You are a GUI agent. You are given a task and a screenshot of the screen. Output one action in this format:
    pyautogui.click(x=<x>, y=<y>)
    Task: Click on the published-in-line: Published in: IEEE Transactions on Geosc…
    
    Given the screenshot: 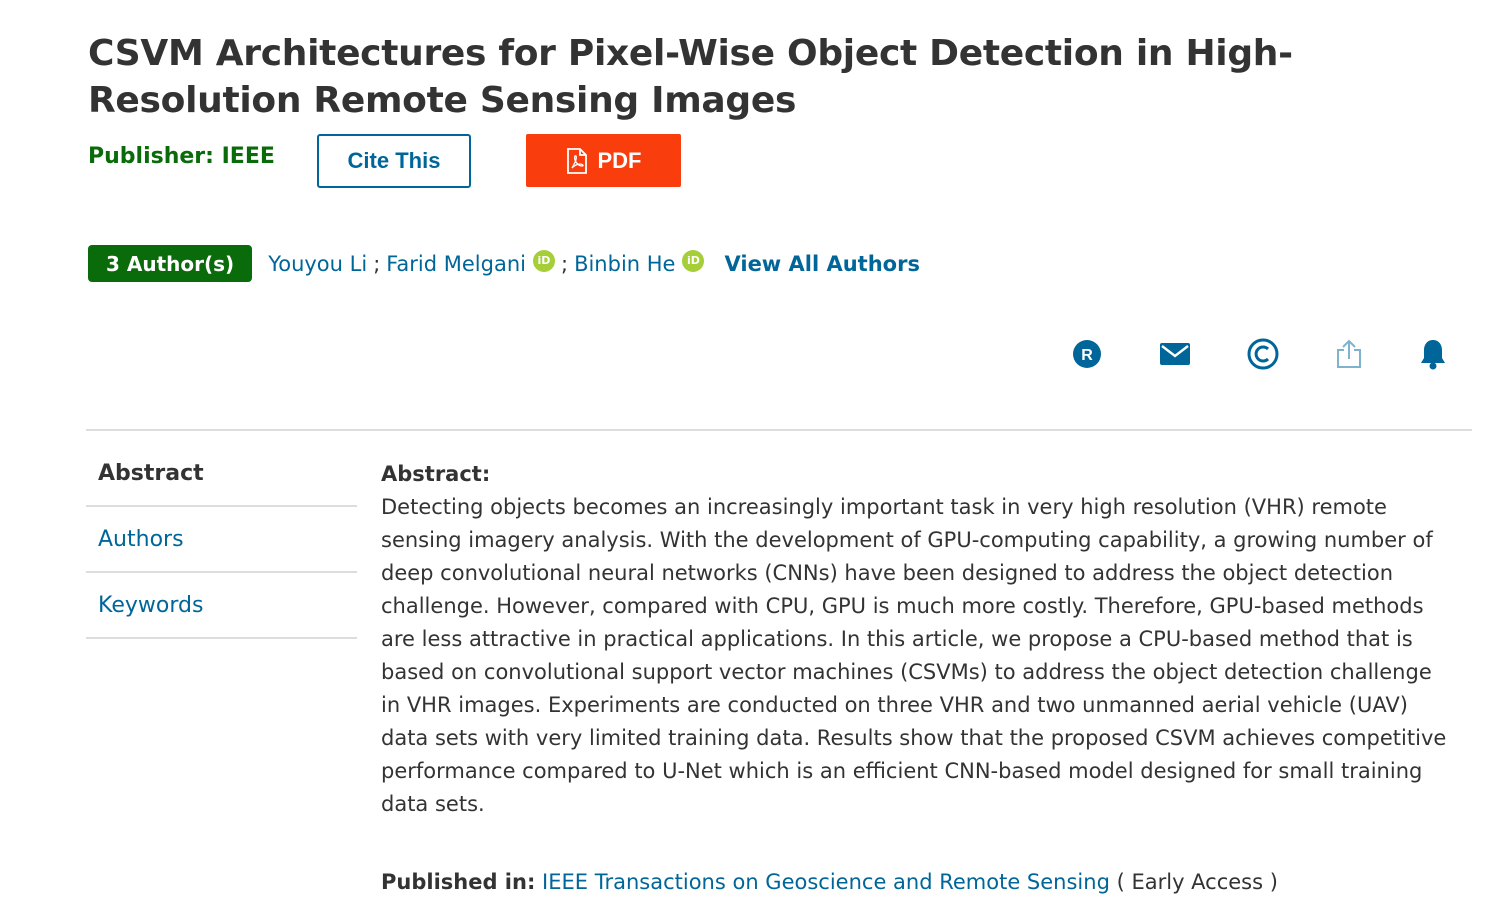 What is the action you would take?
    pyautogui.click(x=829, y=882)
    